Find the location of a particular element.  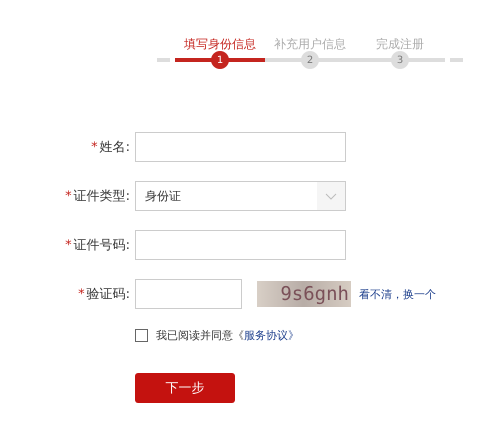

terms-link: 服务协议》 is located at coordinates (271, 335).